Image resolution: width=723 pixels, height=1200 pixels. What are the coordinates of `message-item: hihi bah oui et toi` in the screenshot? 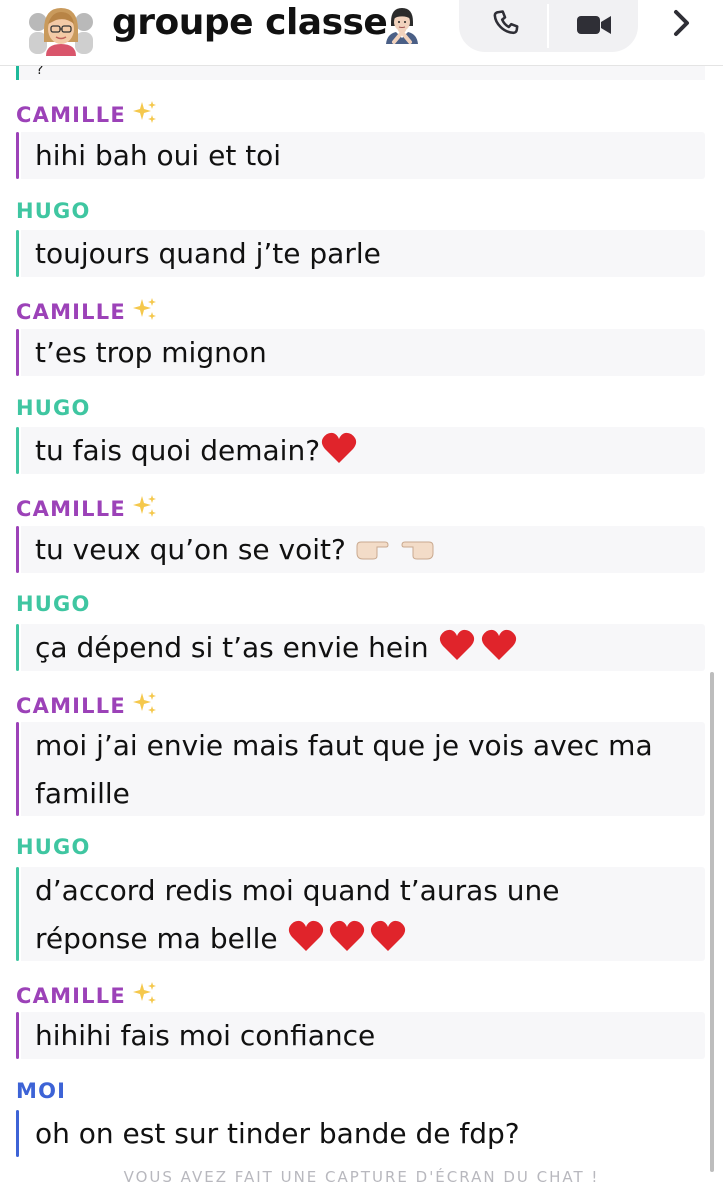 It's located at (360, 155).